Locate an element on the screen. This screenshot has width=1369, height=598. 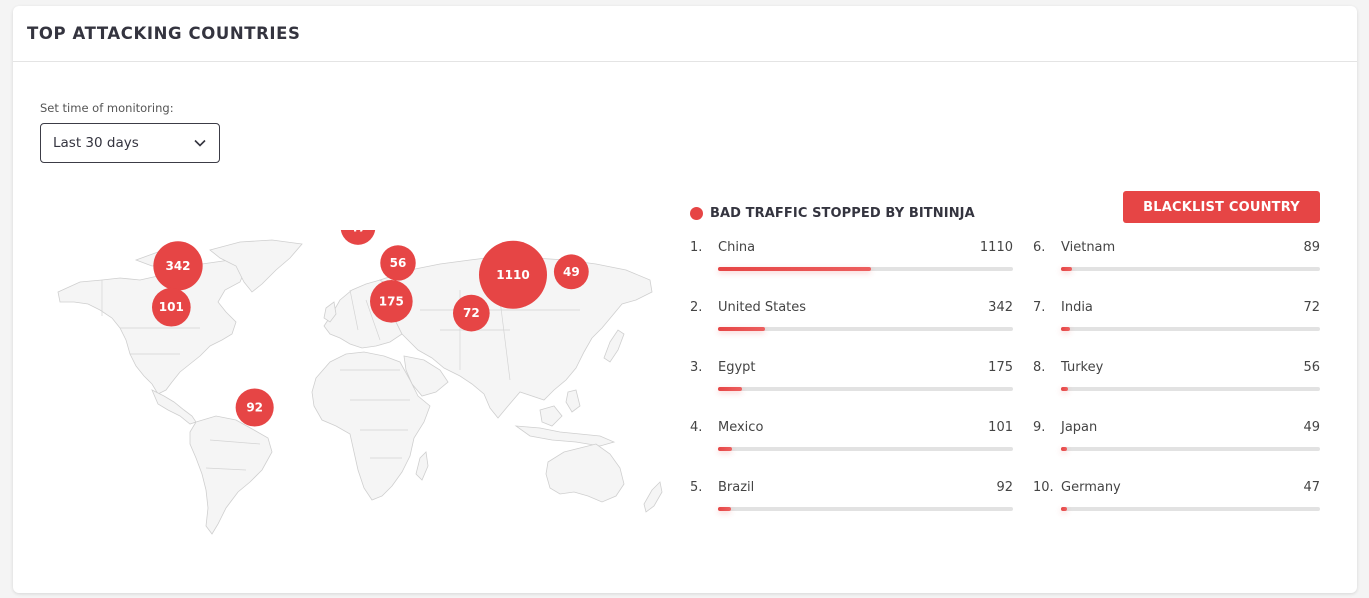
country-row: 3. Egypt 175 is located at coordinates (851, 388).